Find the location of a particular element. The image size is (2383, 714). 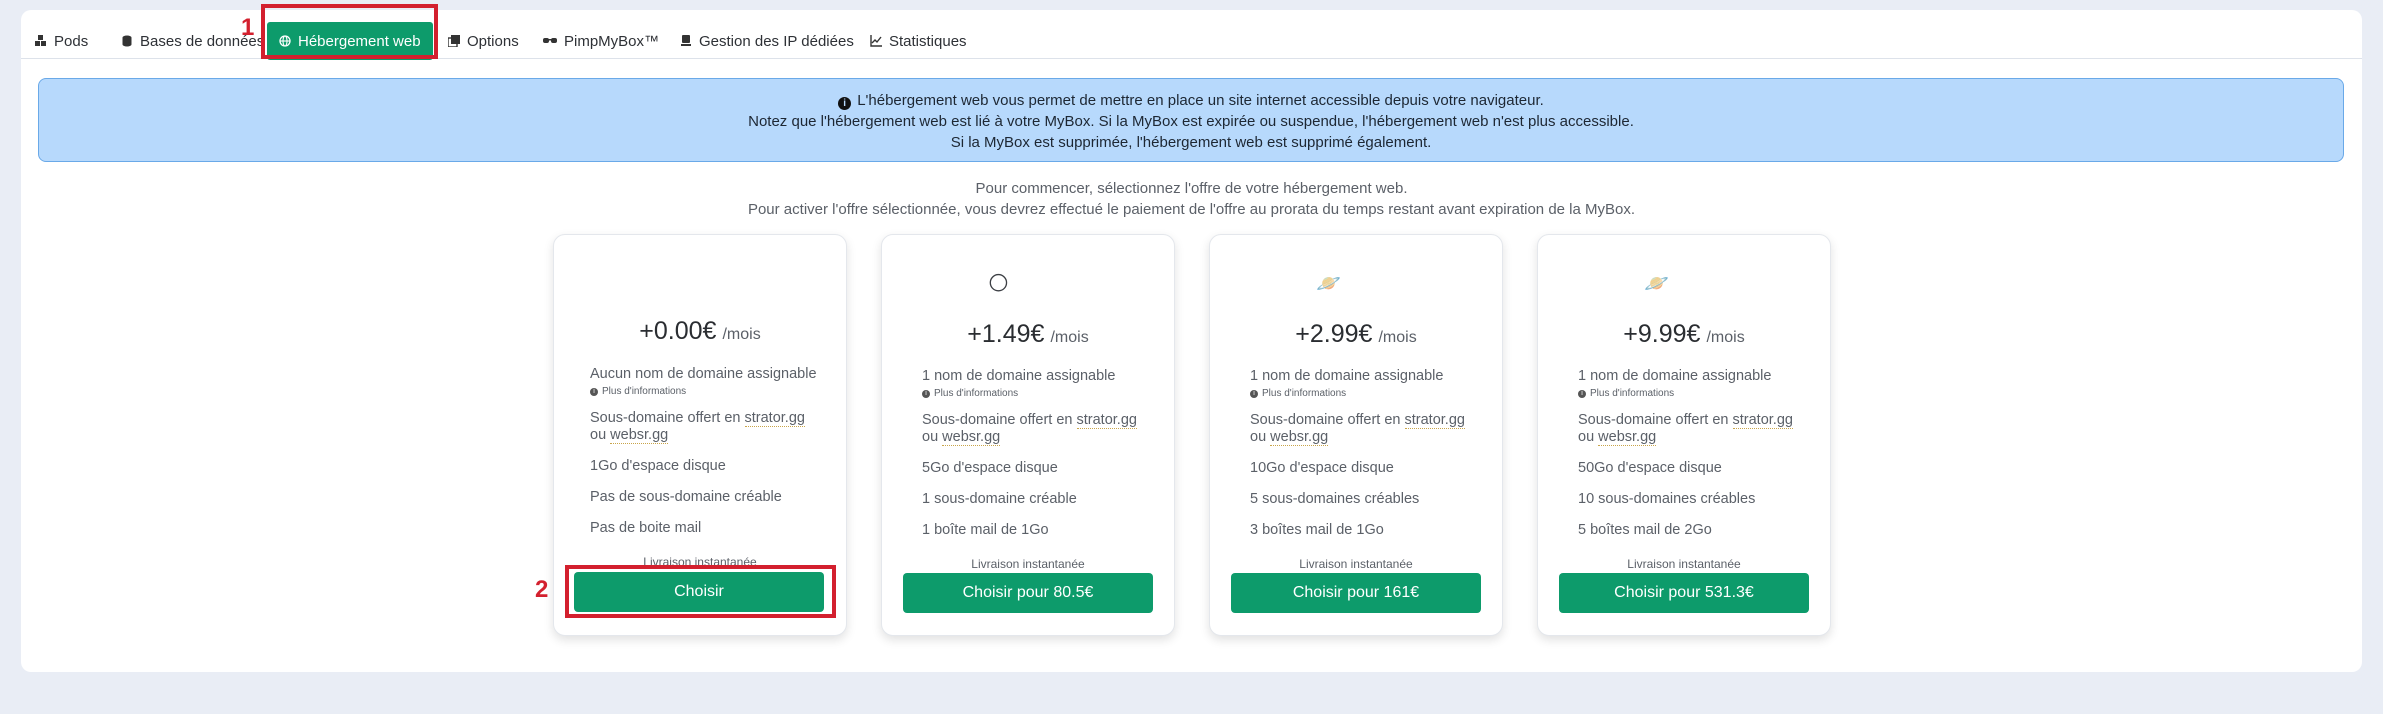

options-icon is located at coordinates (454, 41).